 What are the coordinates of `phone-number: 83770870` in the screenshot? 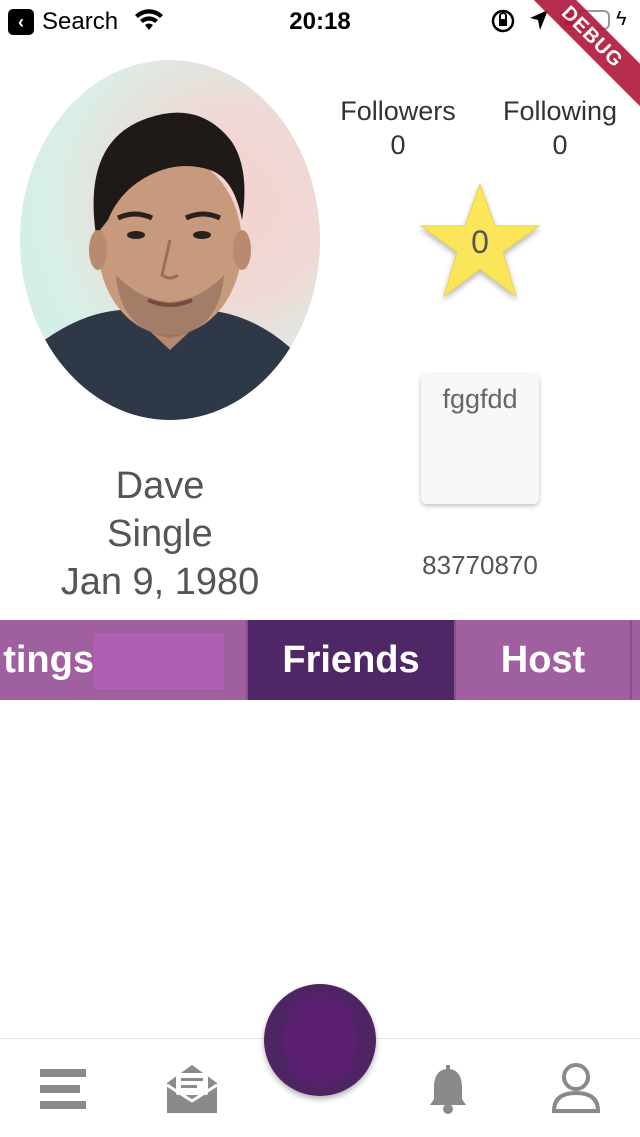 It's located at (480, 565).